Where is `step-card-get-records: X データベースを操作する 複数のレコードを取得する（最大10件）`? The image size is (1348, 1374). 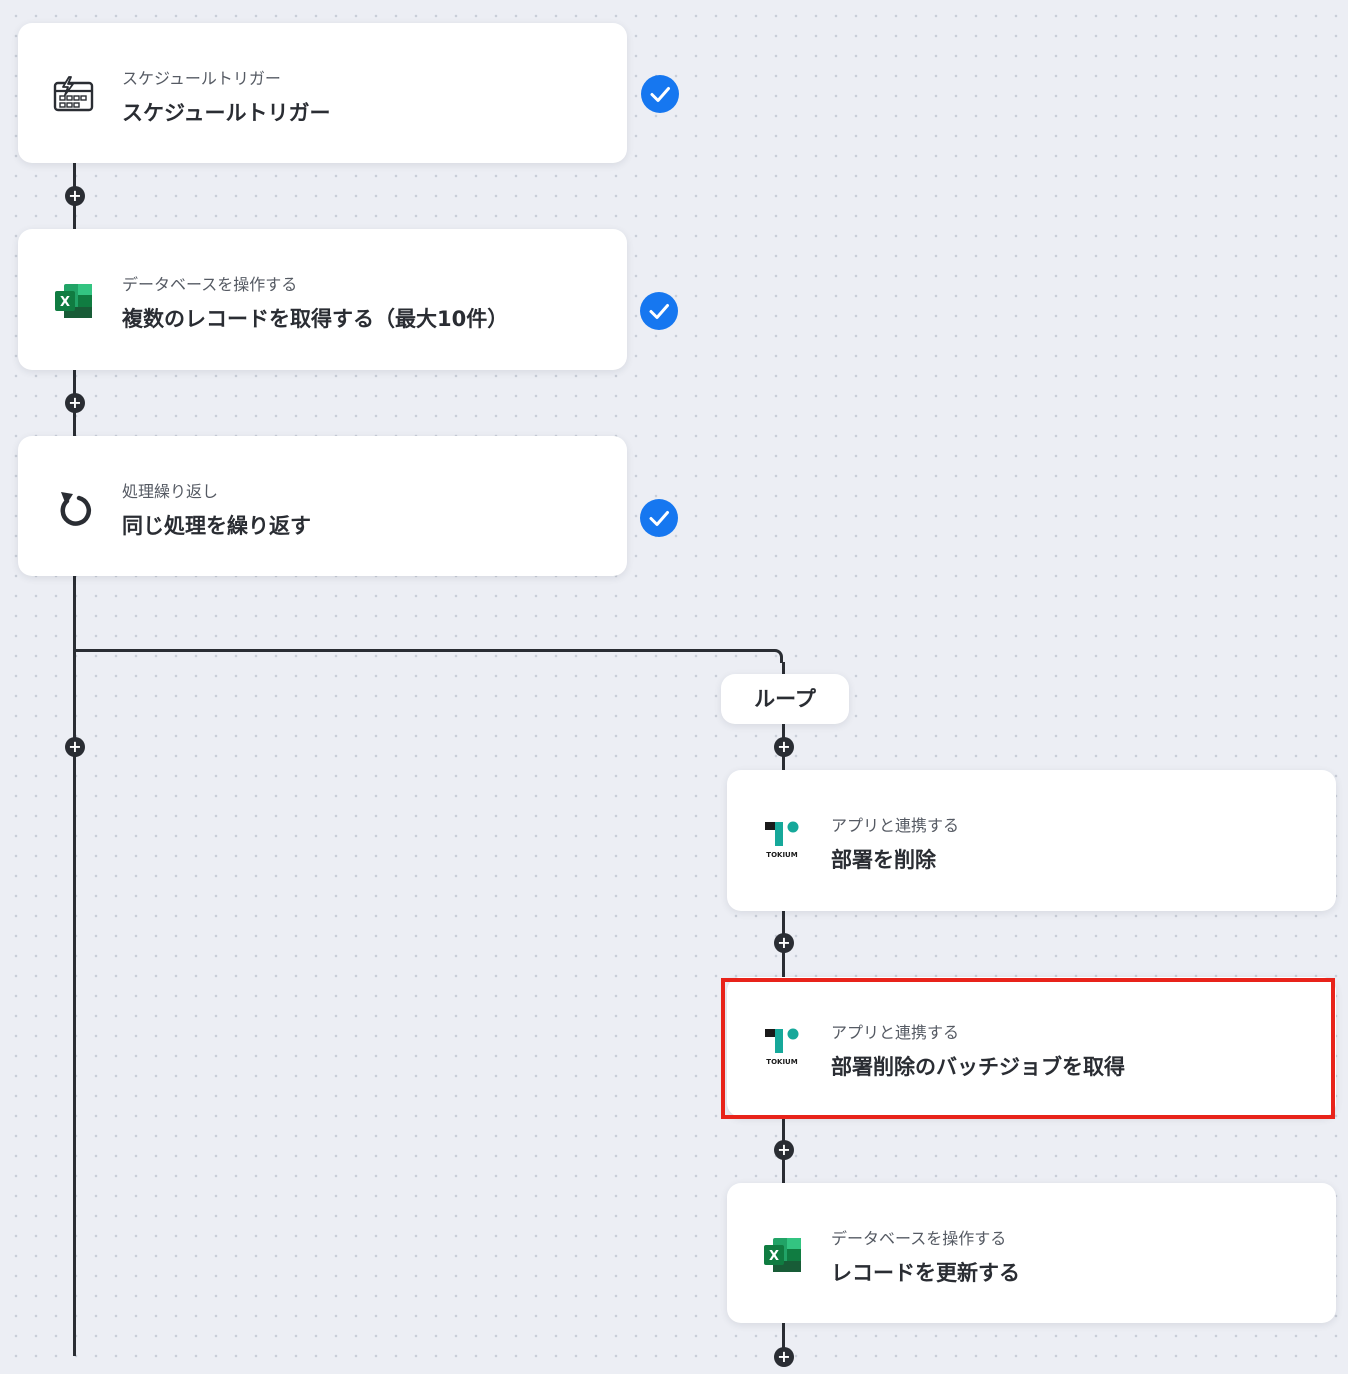
step-card-get-records: X データベースを操作する 複数のレコードを取得する（最大10件） is located at coordinates (322, 299).